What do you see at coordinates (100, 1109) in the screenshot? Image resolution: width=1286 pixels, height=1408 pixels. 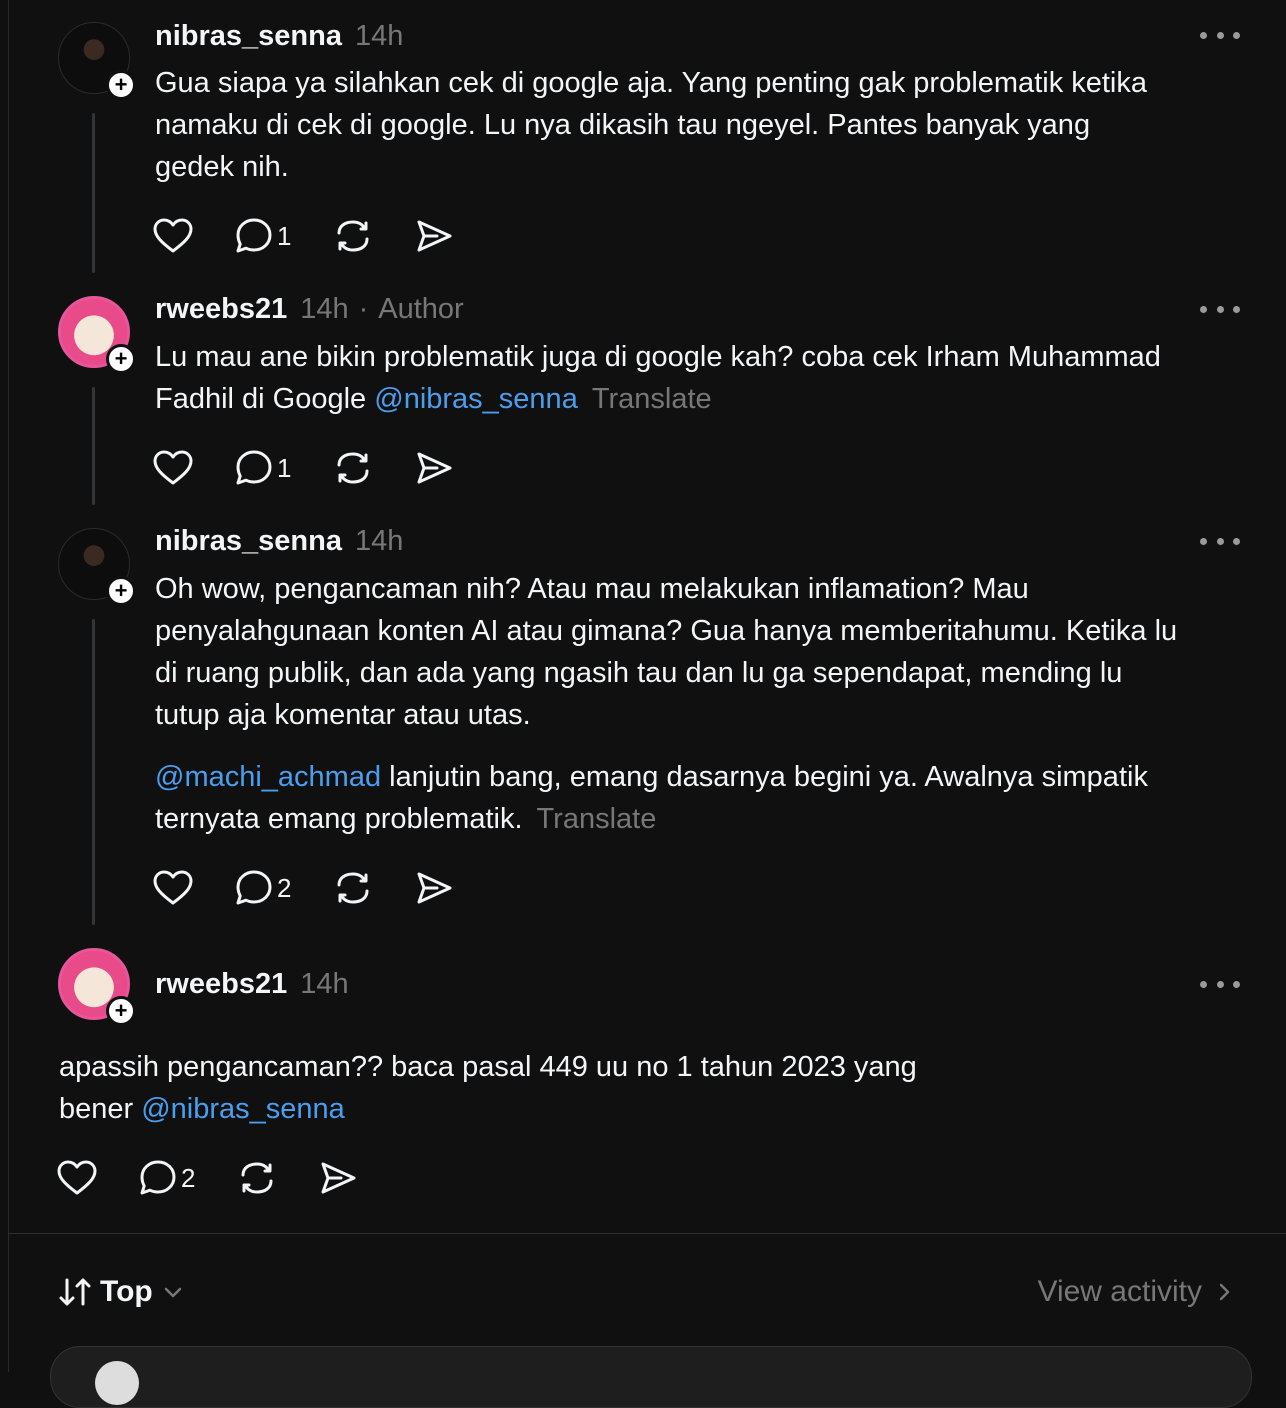 I see `text-segment: bener` at bounding box center [100, 1109].